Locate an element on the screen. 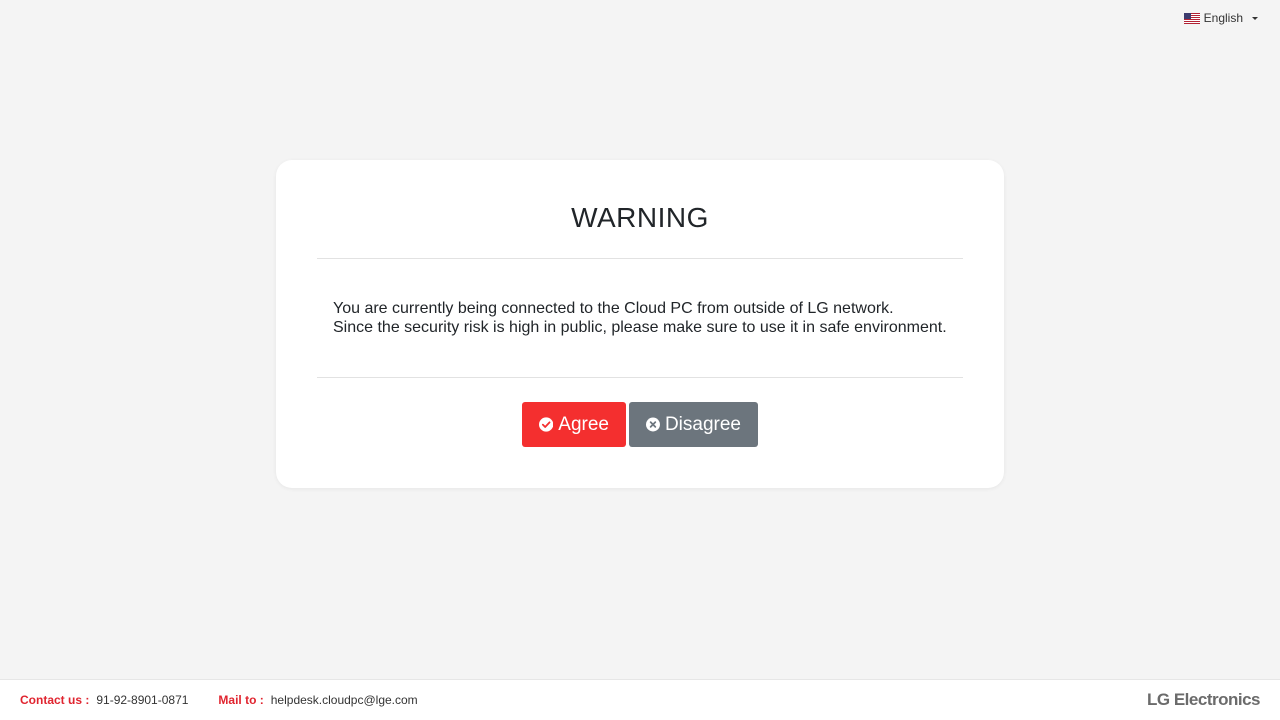 This screenshot has height=720, width=1280. mail-info: Mail to : helpdesk.cloudpc@lge.com is located at coordinates (317, 700).